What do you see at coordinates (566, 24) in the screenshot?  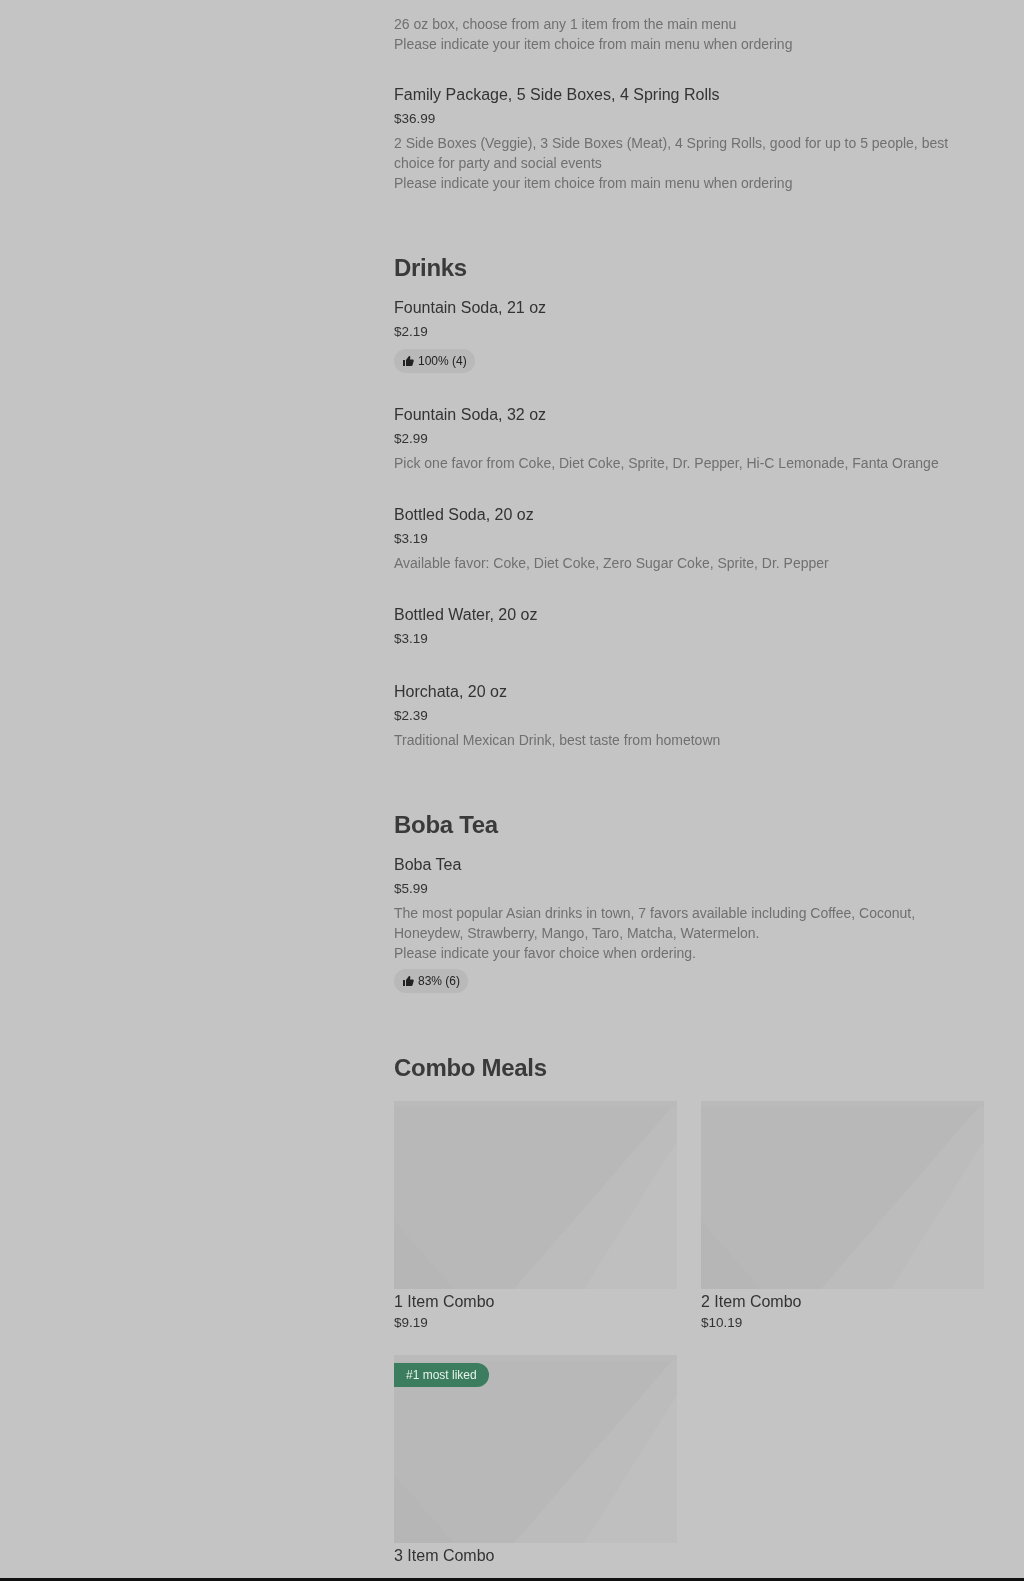 I see `item-description: 26 oz box, choose from any 1 item from the main menu` at bounding box center [566, 24].